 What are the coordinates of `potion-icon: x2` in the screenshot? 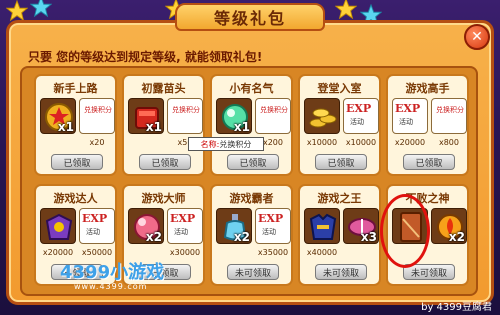 It's located at (234, 226).